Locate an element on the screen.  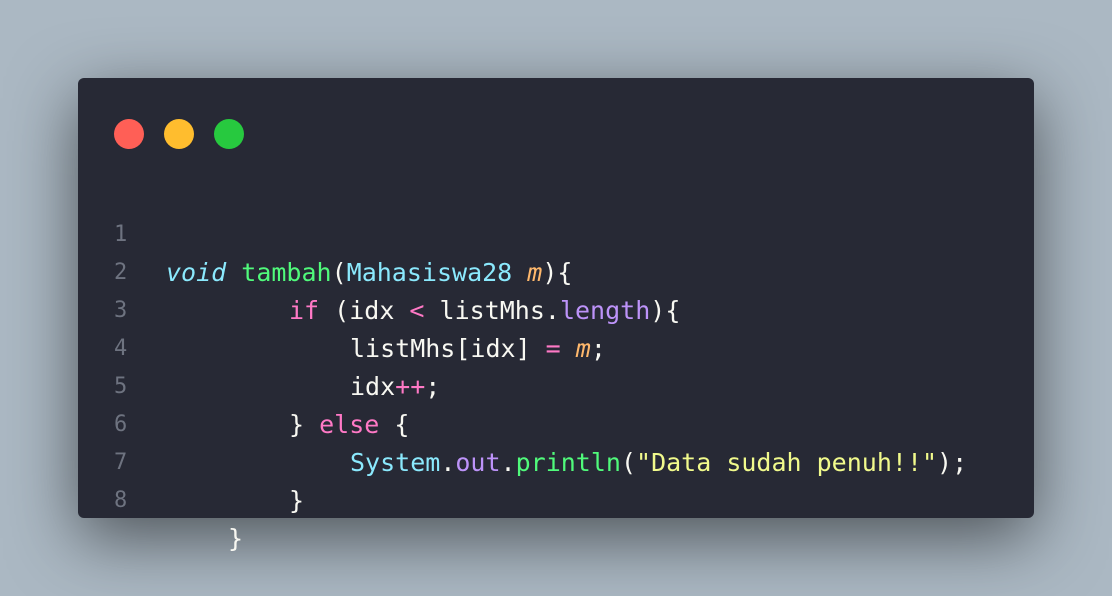
code-token: if is located at coordinates (304, 310).